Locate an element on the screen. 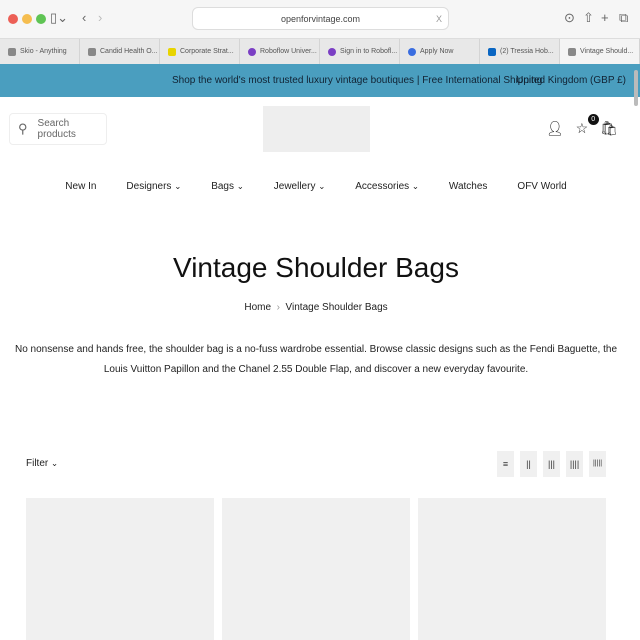 The width and height of the screenshot is (640, 640). nav-label: Designers is located at coordinates (149, 186).